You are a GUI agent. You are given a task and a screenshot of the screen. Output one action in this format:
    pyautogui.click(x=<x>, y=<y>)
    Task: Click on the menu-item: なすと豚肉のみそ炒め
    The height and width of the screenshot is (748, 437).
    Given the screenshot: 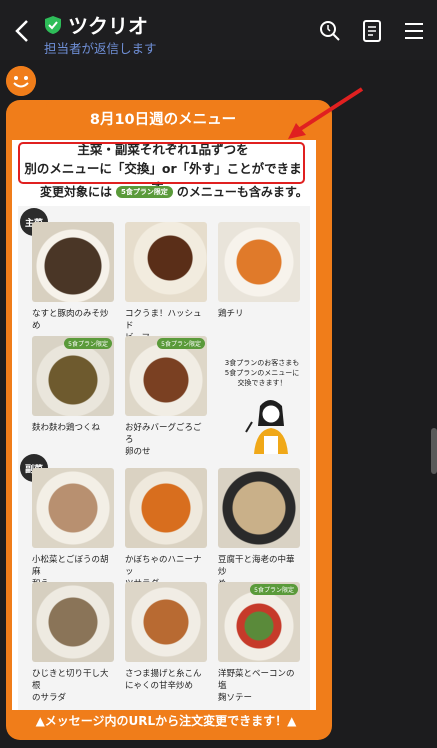 What is the action you would take?
    pyautogui.click(x=73, y=277)
    